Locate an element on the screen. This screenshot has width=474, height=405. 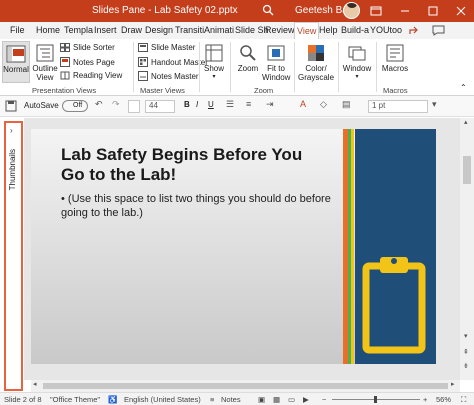
comments-icon is located at coordinates (438, 30).